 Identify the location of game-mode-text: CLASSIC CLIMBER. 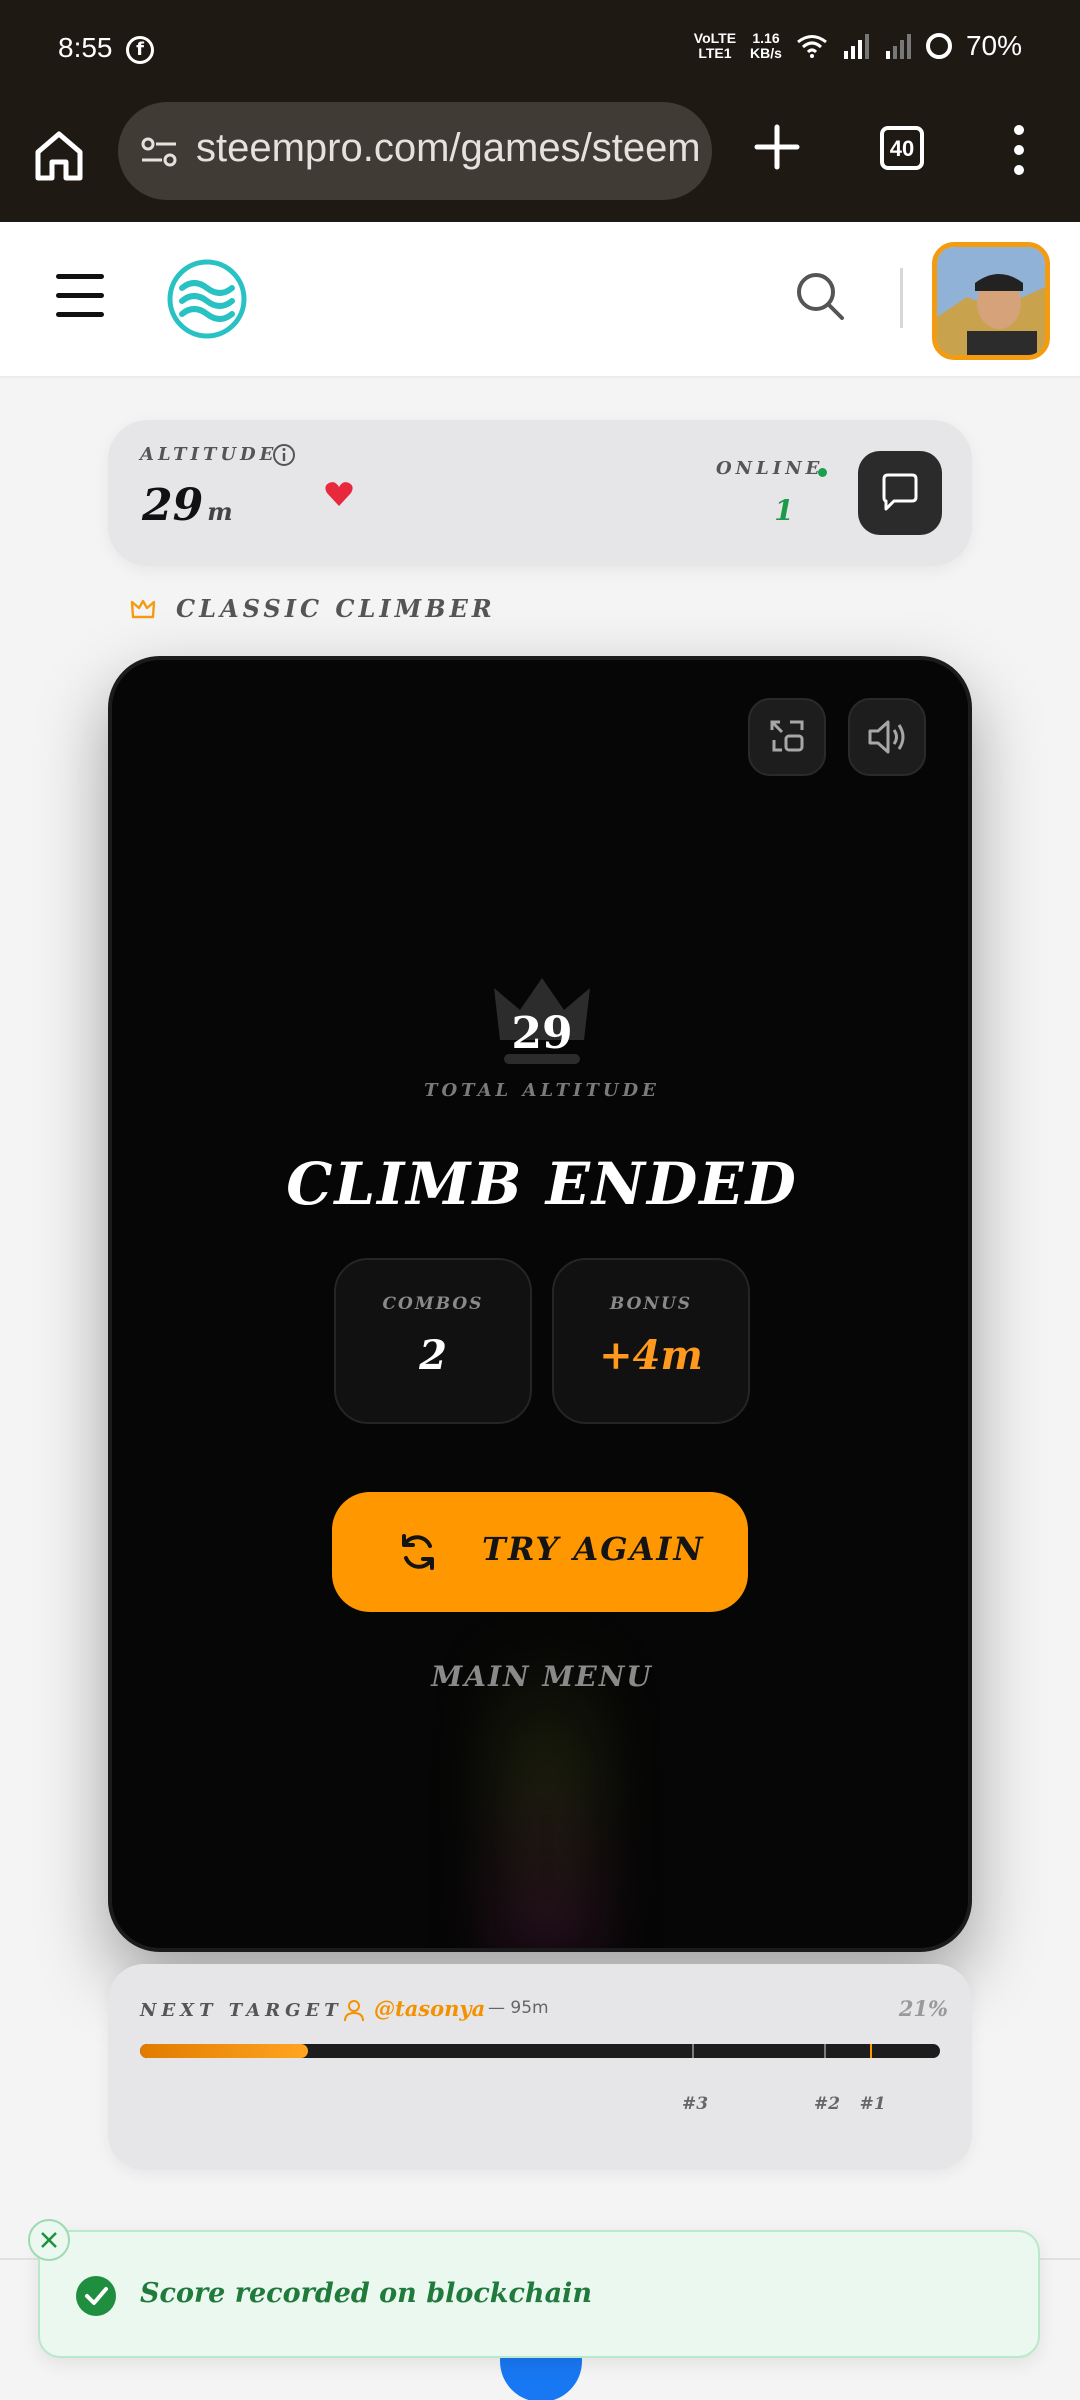
(336, 608).